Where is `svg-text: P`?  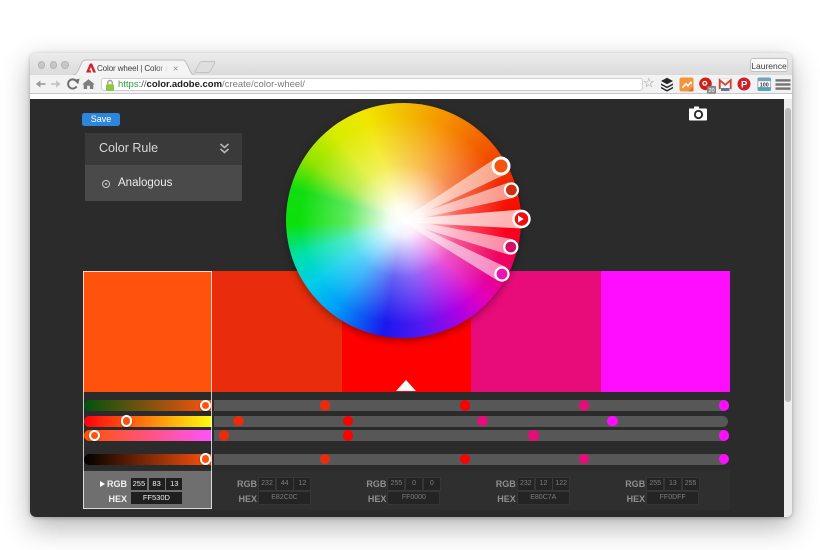
svg-text: P is located at coordinates (744, 84).